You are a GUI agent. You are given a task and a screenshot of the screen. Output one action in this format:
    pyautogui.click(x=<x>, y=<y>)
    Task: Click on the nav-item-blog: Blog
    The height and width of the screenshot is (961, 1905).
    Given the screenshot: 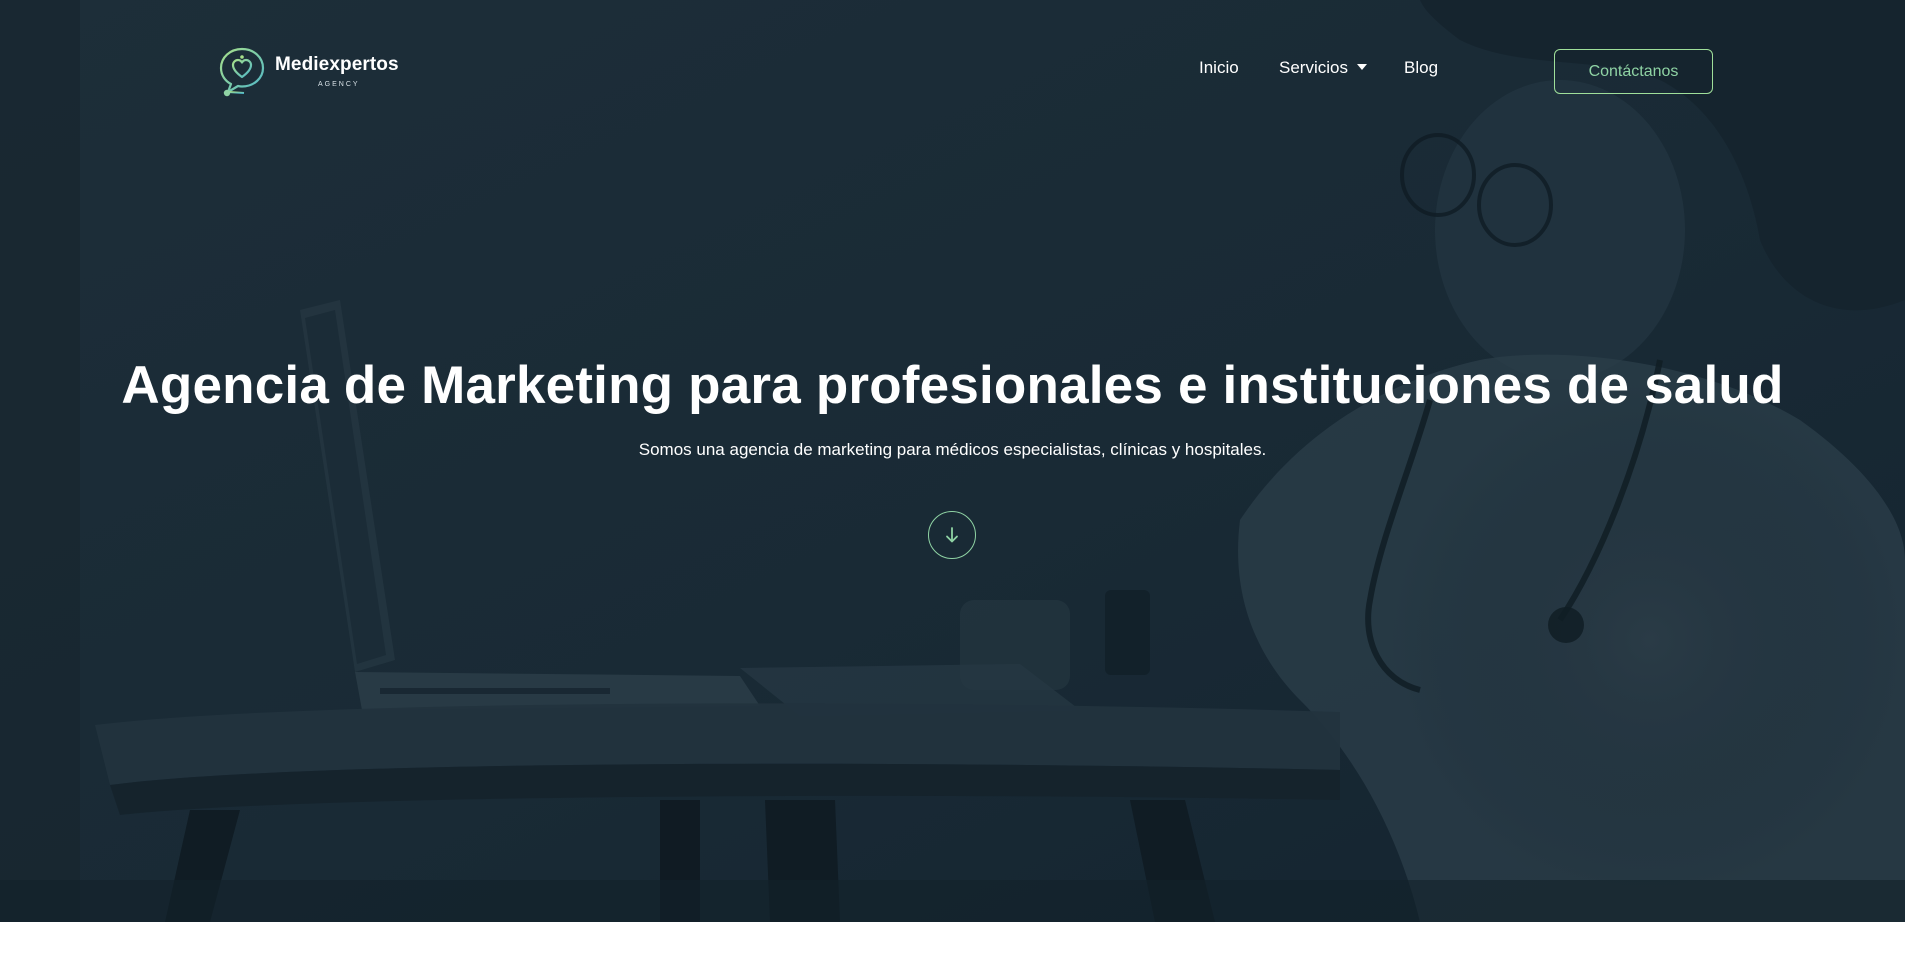 What is the action you would take?
    pyautogui.click(x=1421, y=68)
    